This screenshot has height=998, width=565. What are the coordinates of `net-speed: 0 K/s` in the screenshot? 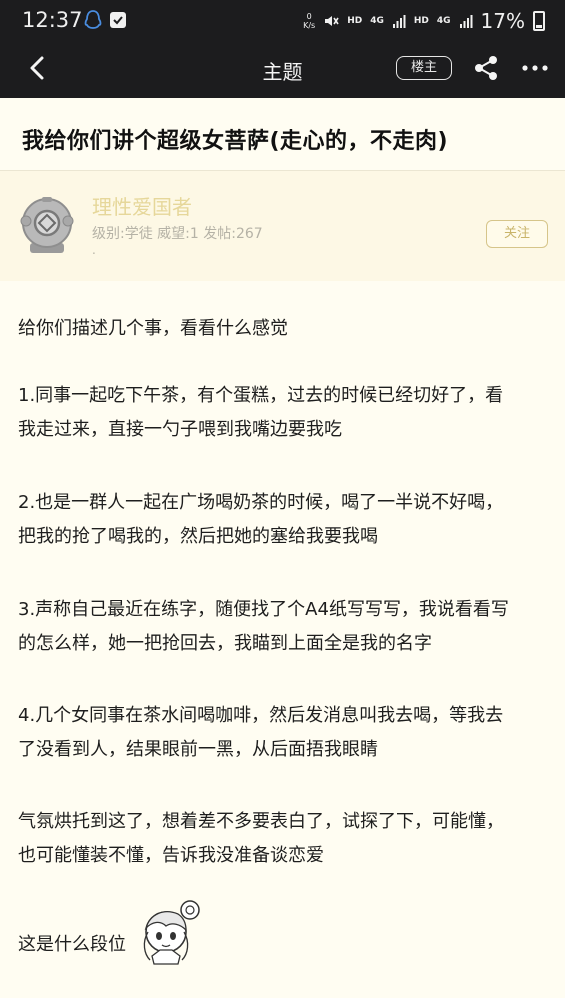 It's located at (309, 21).